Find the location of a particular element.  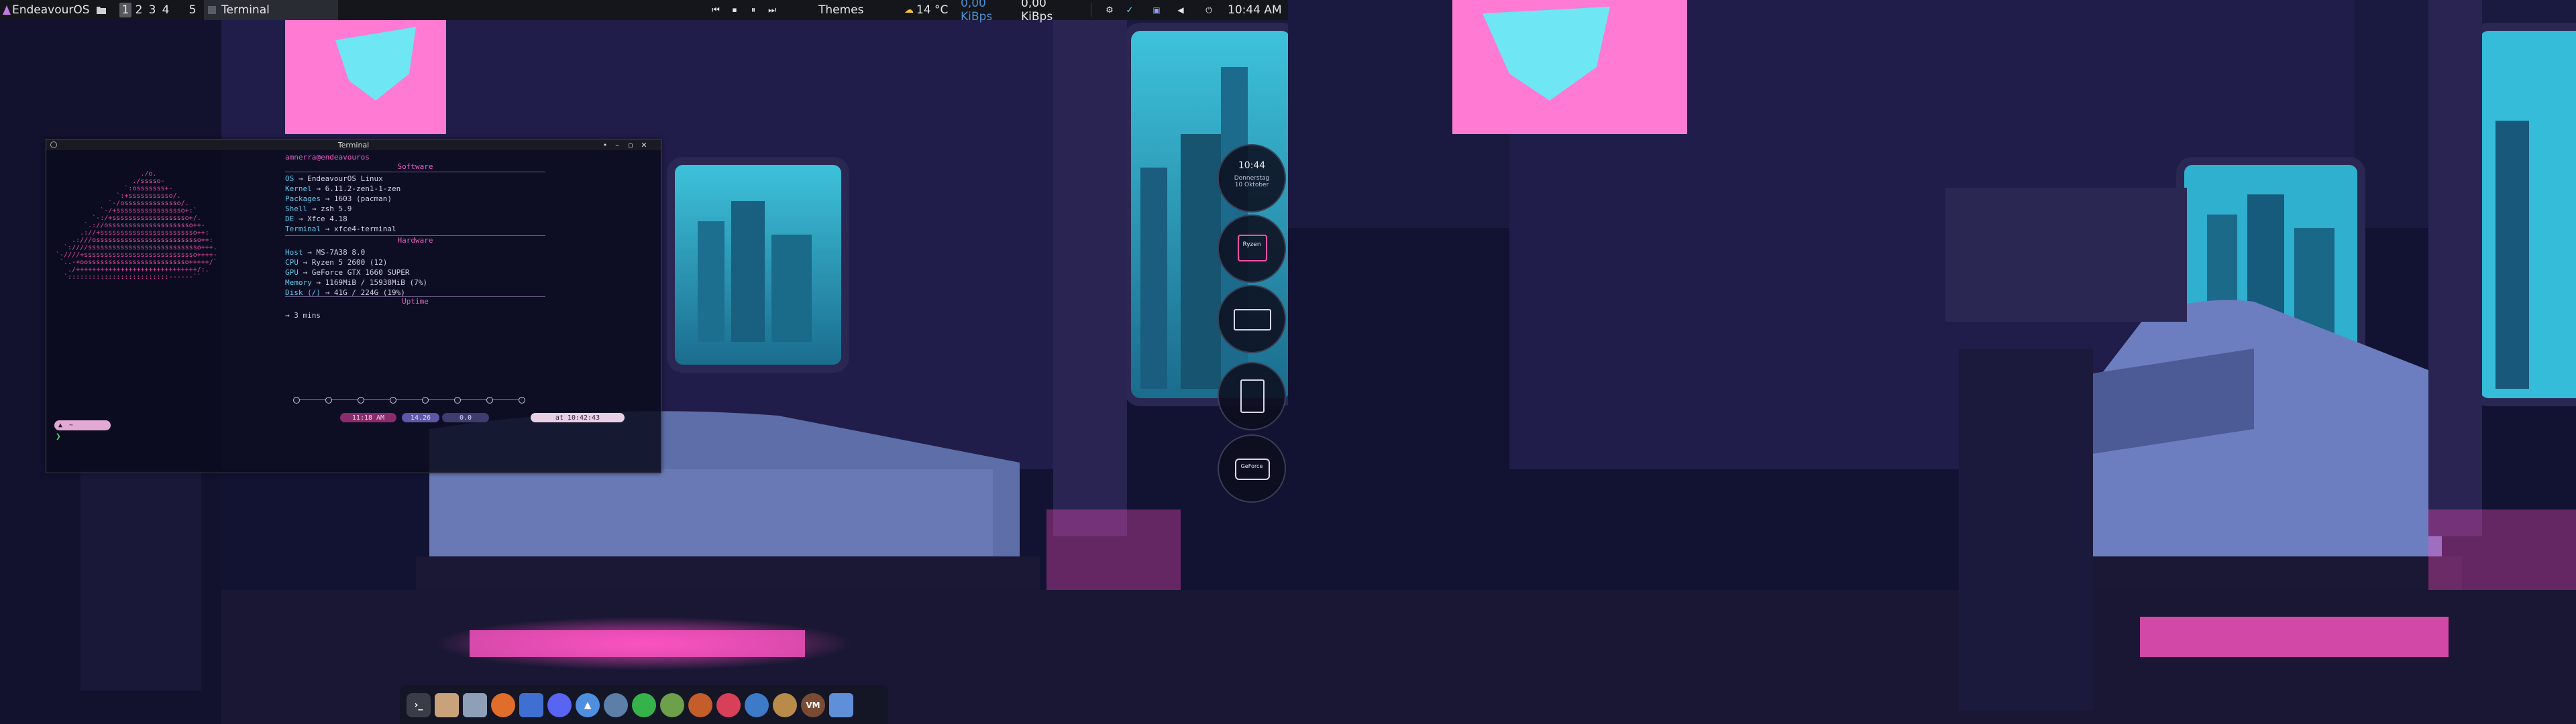

spotify-icon is located at coordinates (644, 705).